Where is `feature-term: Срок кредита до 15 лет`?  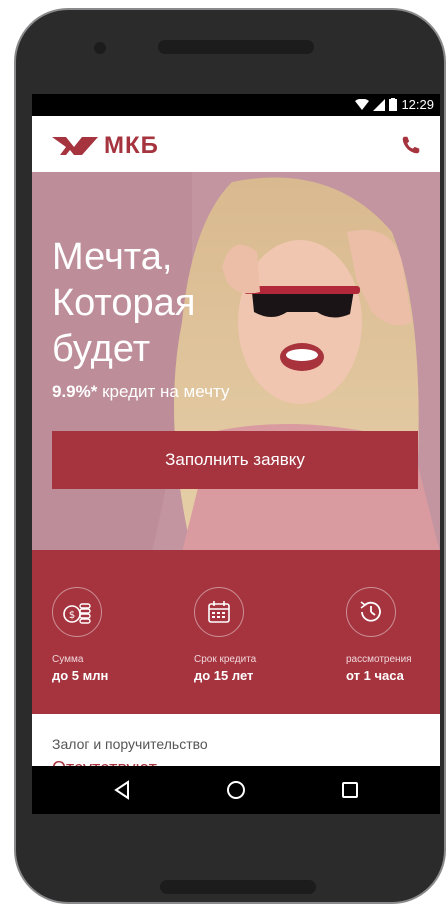
feature-term: Срок кредита до 15 лет is located at coordinates (239, 632).